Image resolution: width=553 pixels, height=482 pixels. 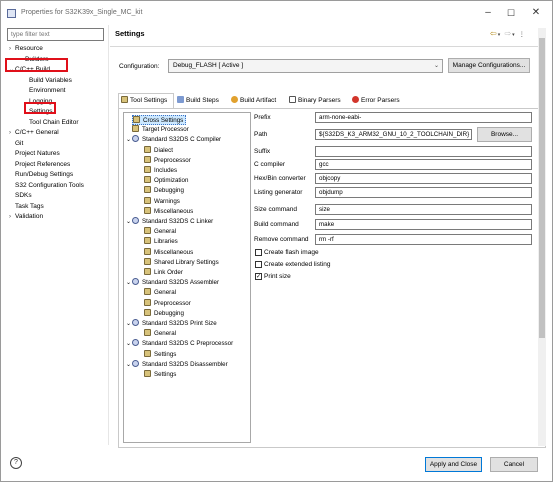 What do you see at coordinates (514, 35) in the screenshot?
I see `forward-menu-icon: ▾` at bounding box center [514, 35].